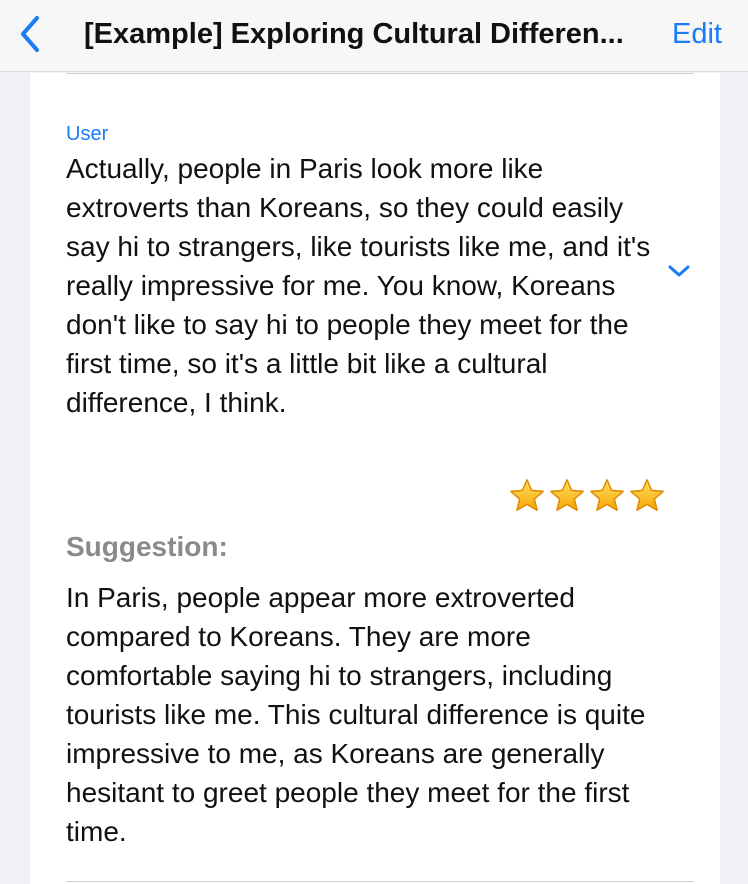  Describe the element at coordinates (697, 34) in the screenshot. I see `edit-button: Edit` at that location.